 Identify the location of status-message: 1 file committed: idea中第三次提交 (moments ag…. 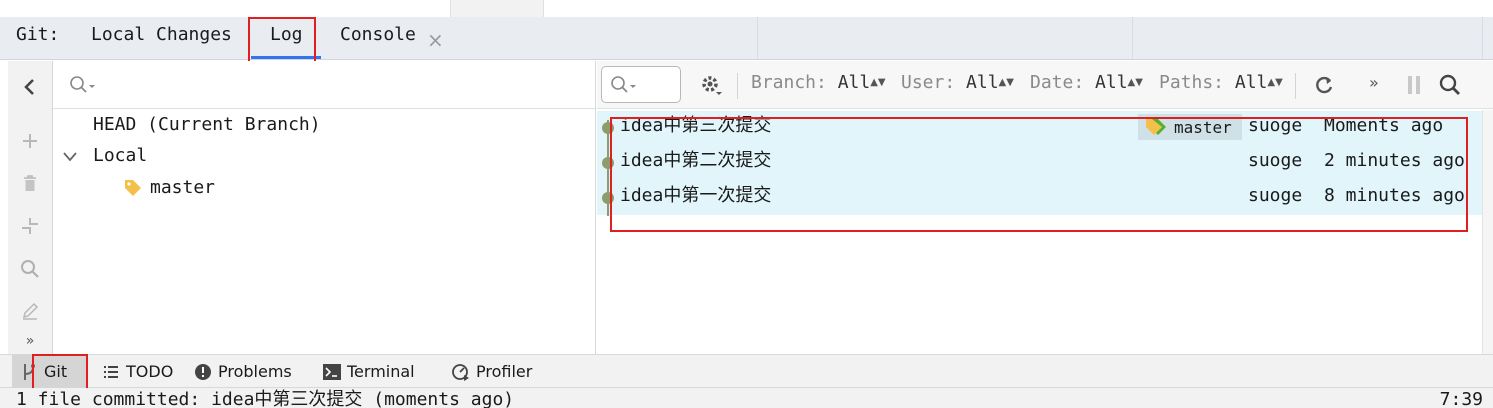
(265, 398).